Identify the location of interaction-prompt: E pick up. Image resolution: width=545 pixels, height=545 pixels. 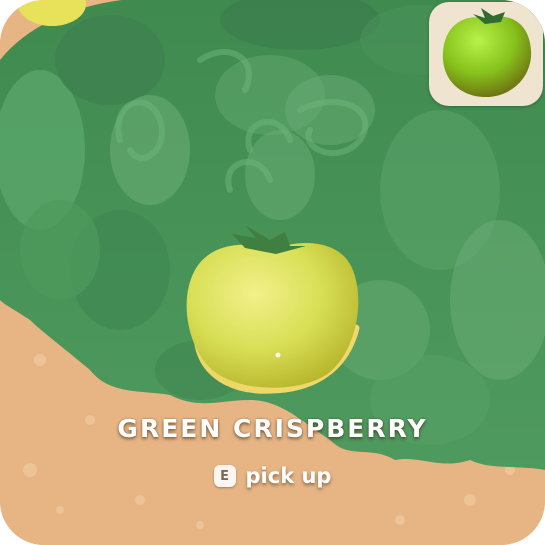
(272, 476).